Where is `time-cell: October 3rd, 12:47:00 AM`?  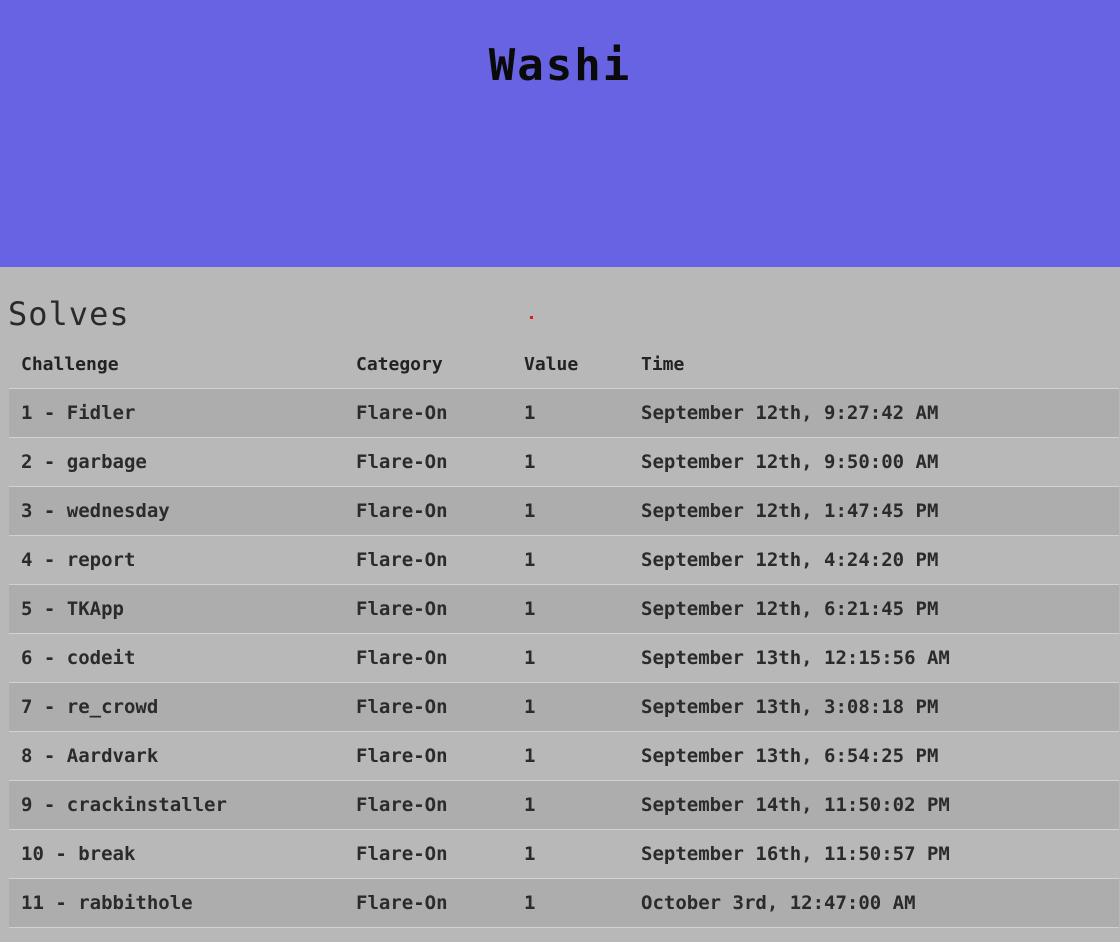 time-cell: October 3rd, 12:47:00 AM is located at coordinates (874, 903).